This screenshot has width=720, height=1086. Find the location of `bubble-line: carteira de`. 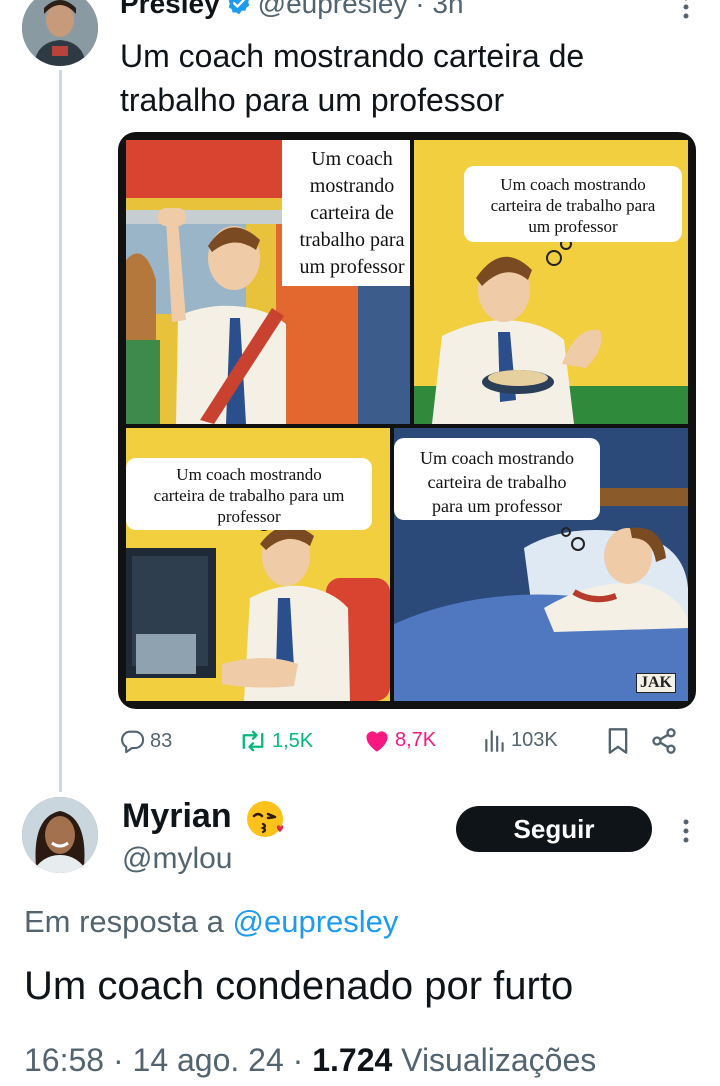

bubble-line: carteira de is located at coordinates (352, 213).